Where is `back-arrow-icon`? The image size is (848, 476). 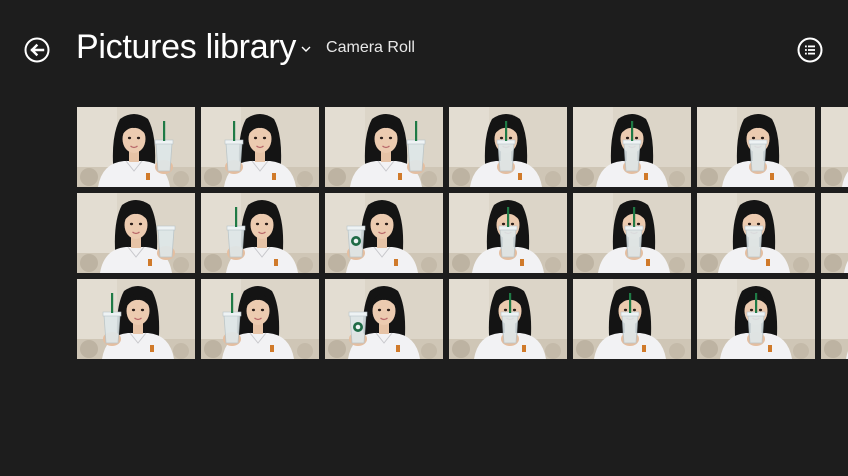 back-arrow-icon is located at coordinates (37, 50).